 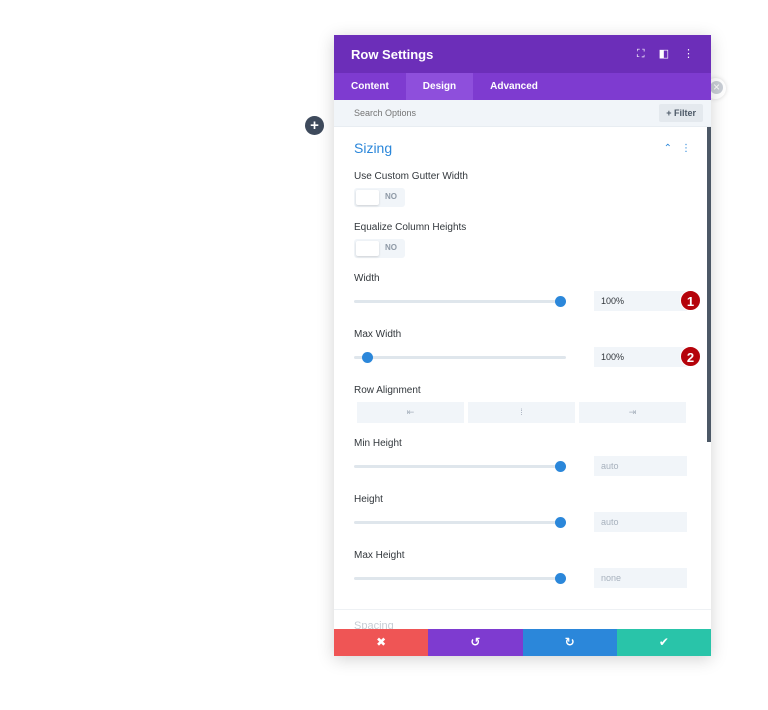 I want to click on filter-button: + Filter, so click(x=681, y=113).